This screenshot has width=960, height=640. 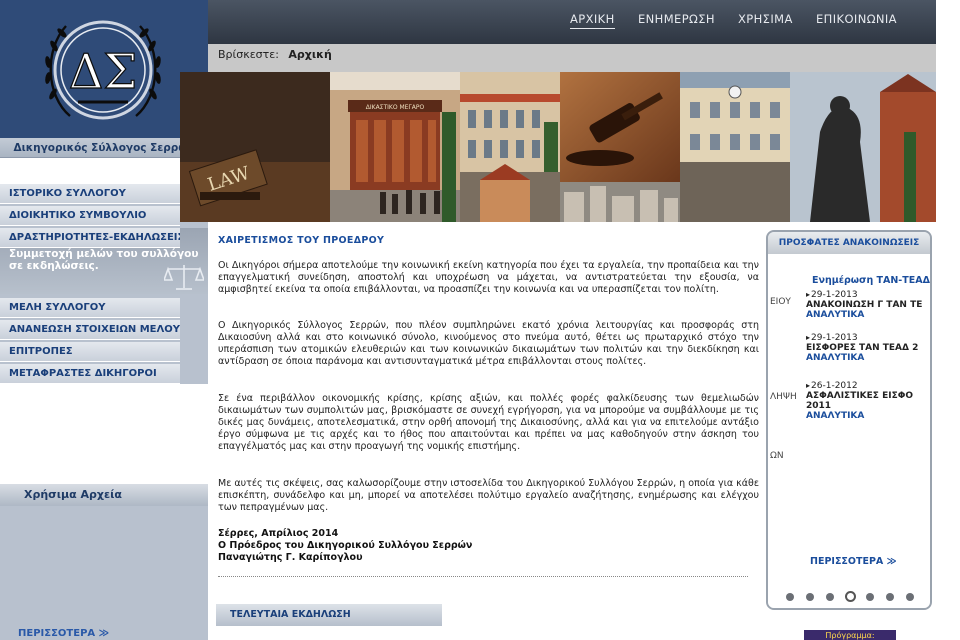 What do you see at coordinates (850, 635) in the screenshot?
I see `program-badge: Πρόγραμμα:` at bounding box center [850, 635].